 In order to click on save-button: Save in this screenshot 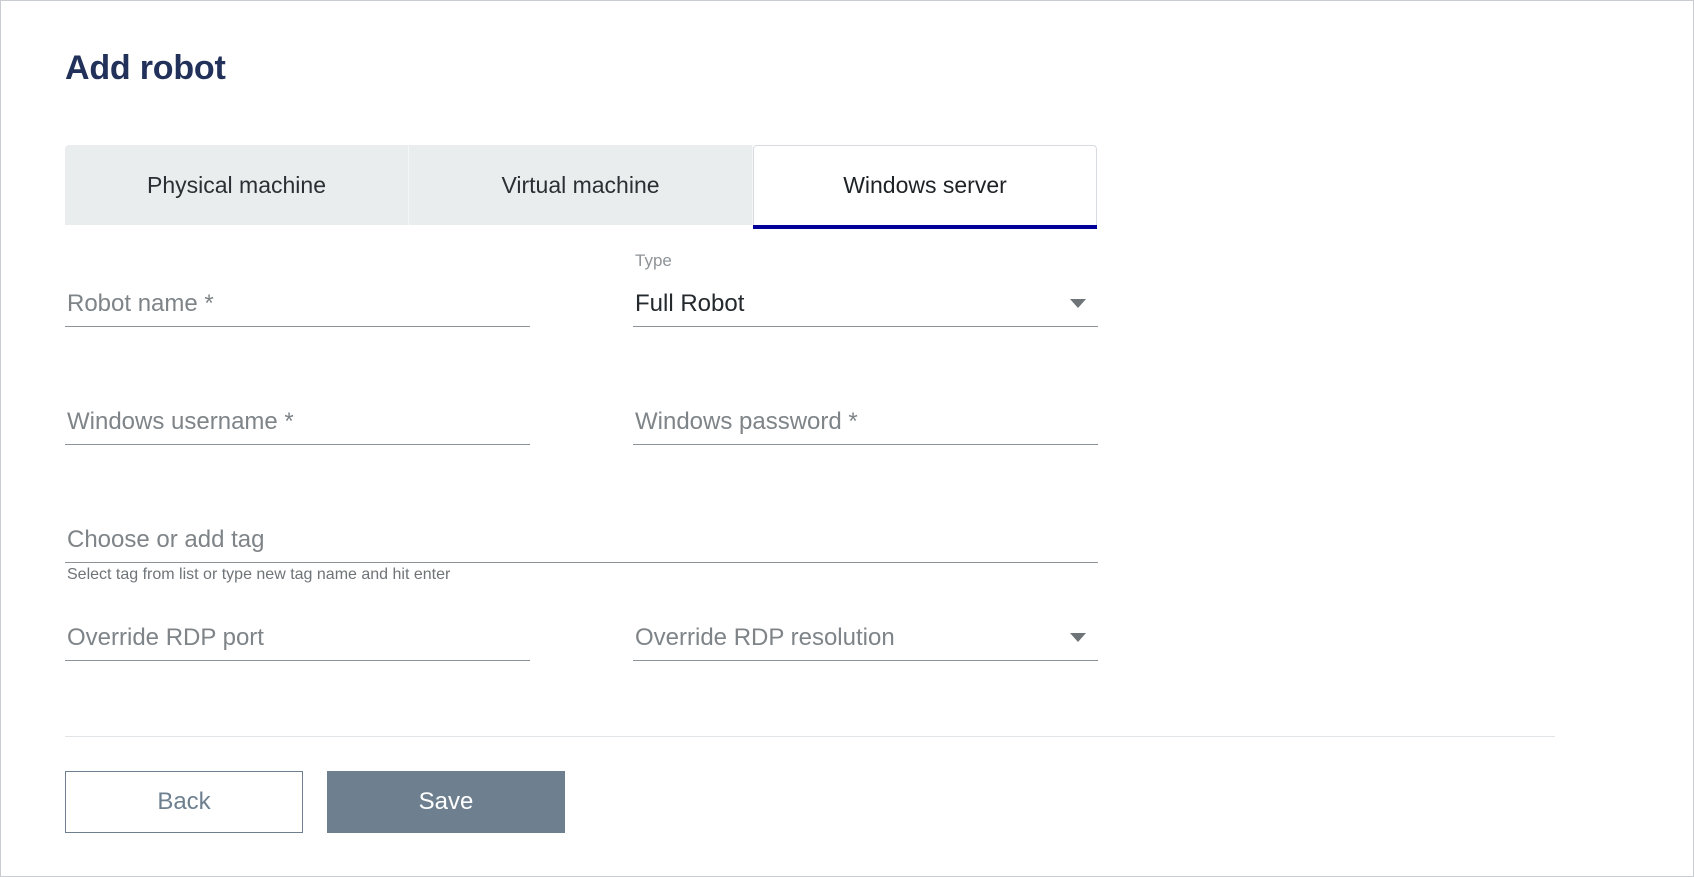, I will do `click(446, 802)`.